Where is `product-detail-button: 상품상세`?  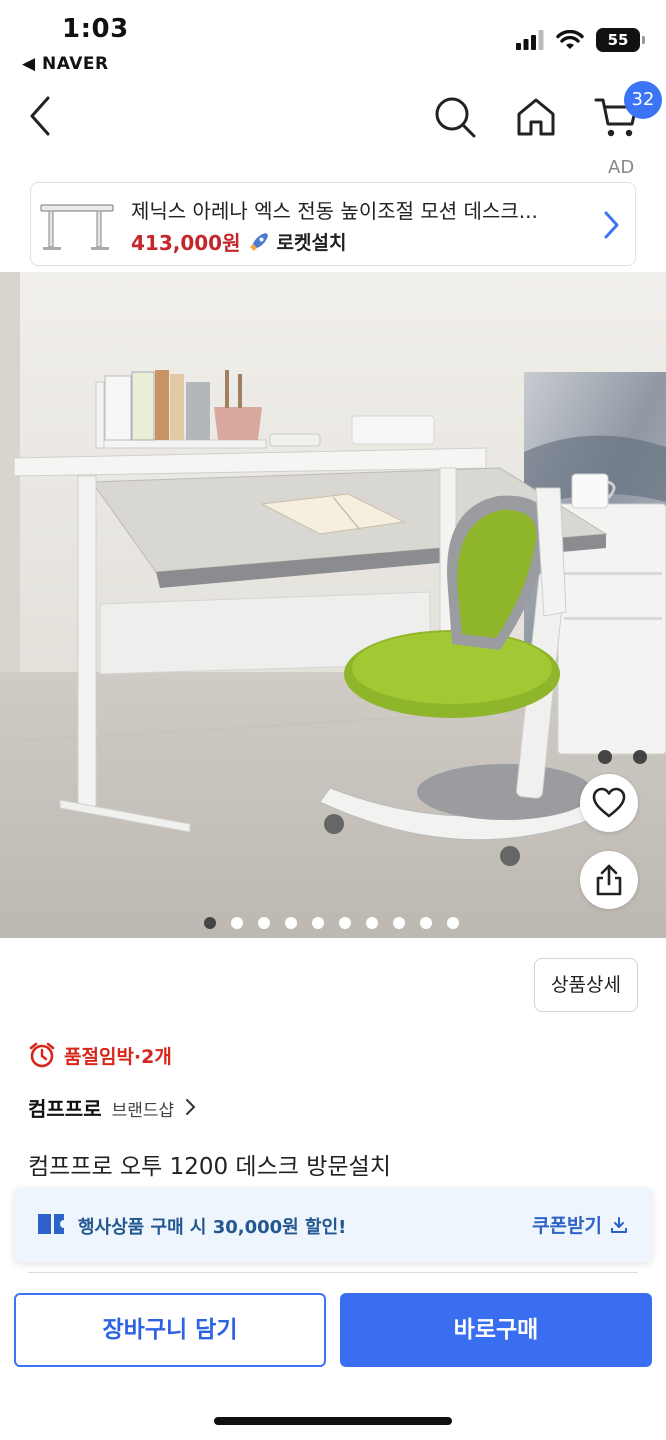
product-detail-button: 상품상세 is located at coordinates (586, 985).